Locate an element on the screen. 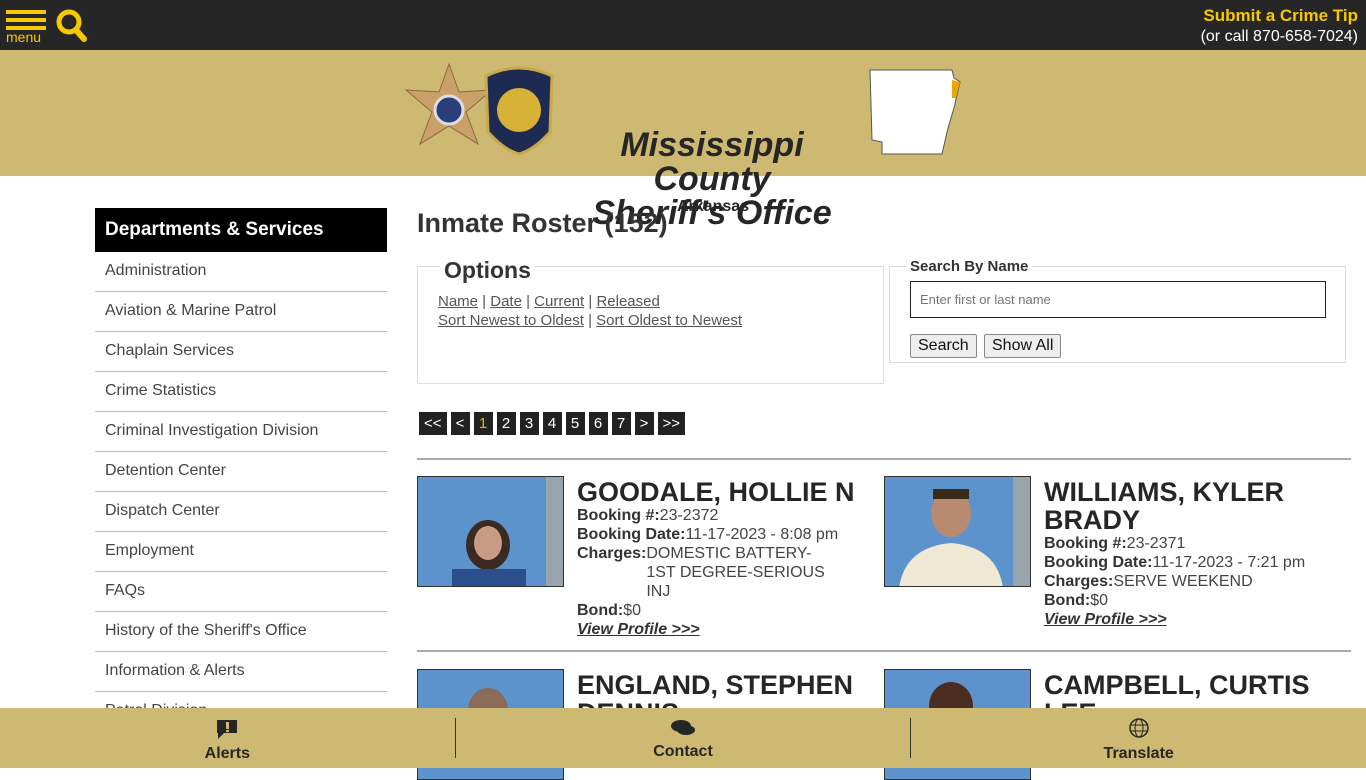 This screenshot has width=1366, height=780. pagination: << < 1 2 3 4 5 6 7 > >> is located at coordinates (552, 423).